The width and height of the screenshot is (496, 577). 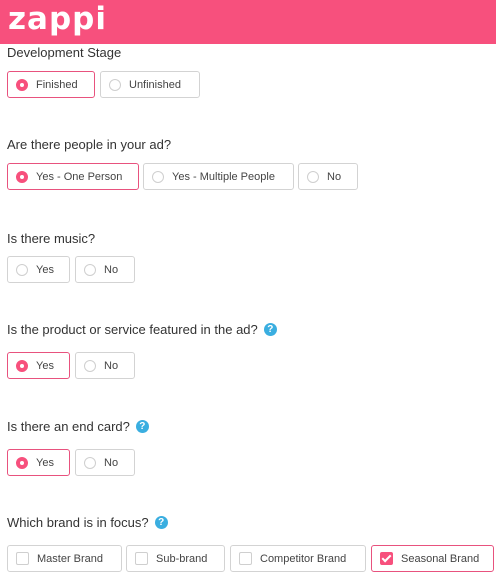 What do you see at coordinates (70, 558) in the screenshot?
I see `option-label: Master Brand` at bounding box center [70, 558].